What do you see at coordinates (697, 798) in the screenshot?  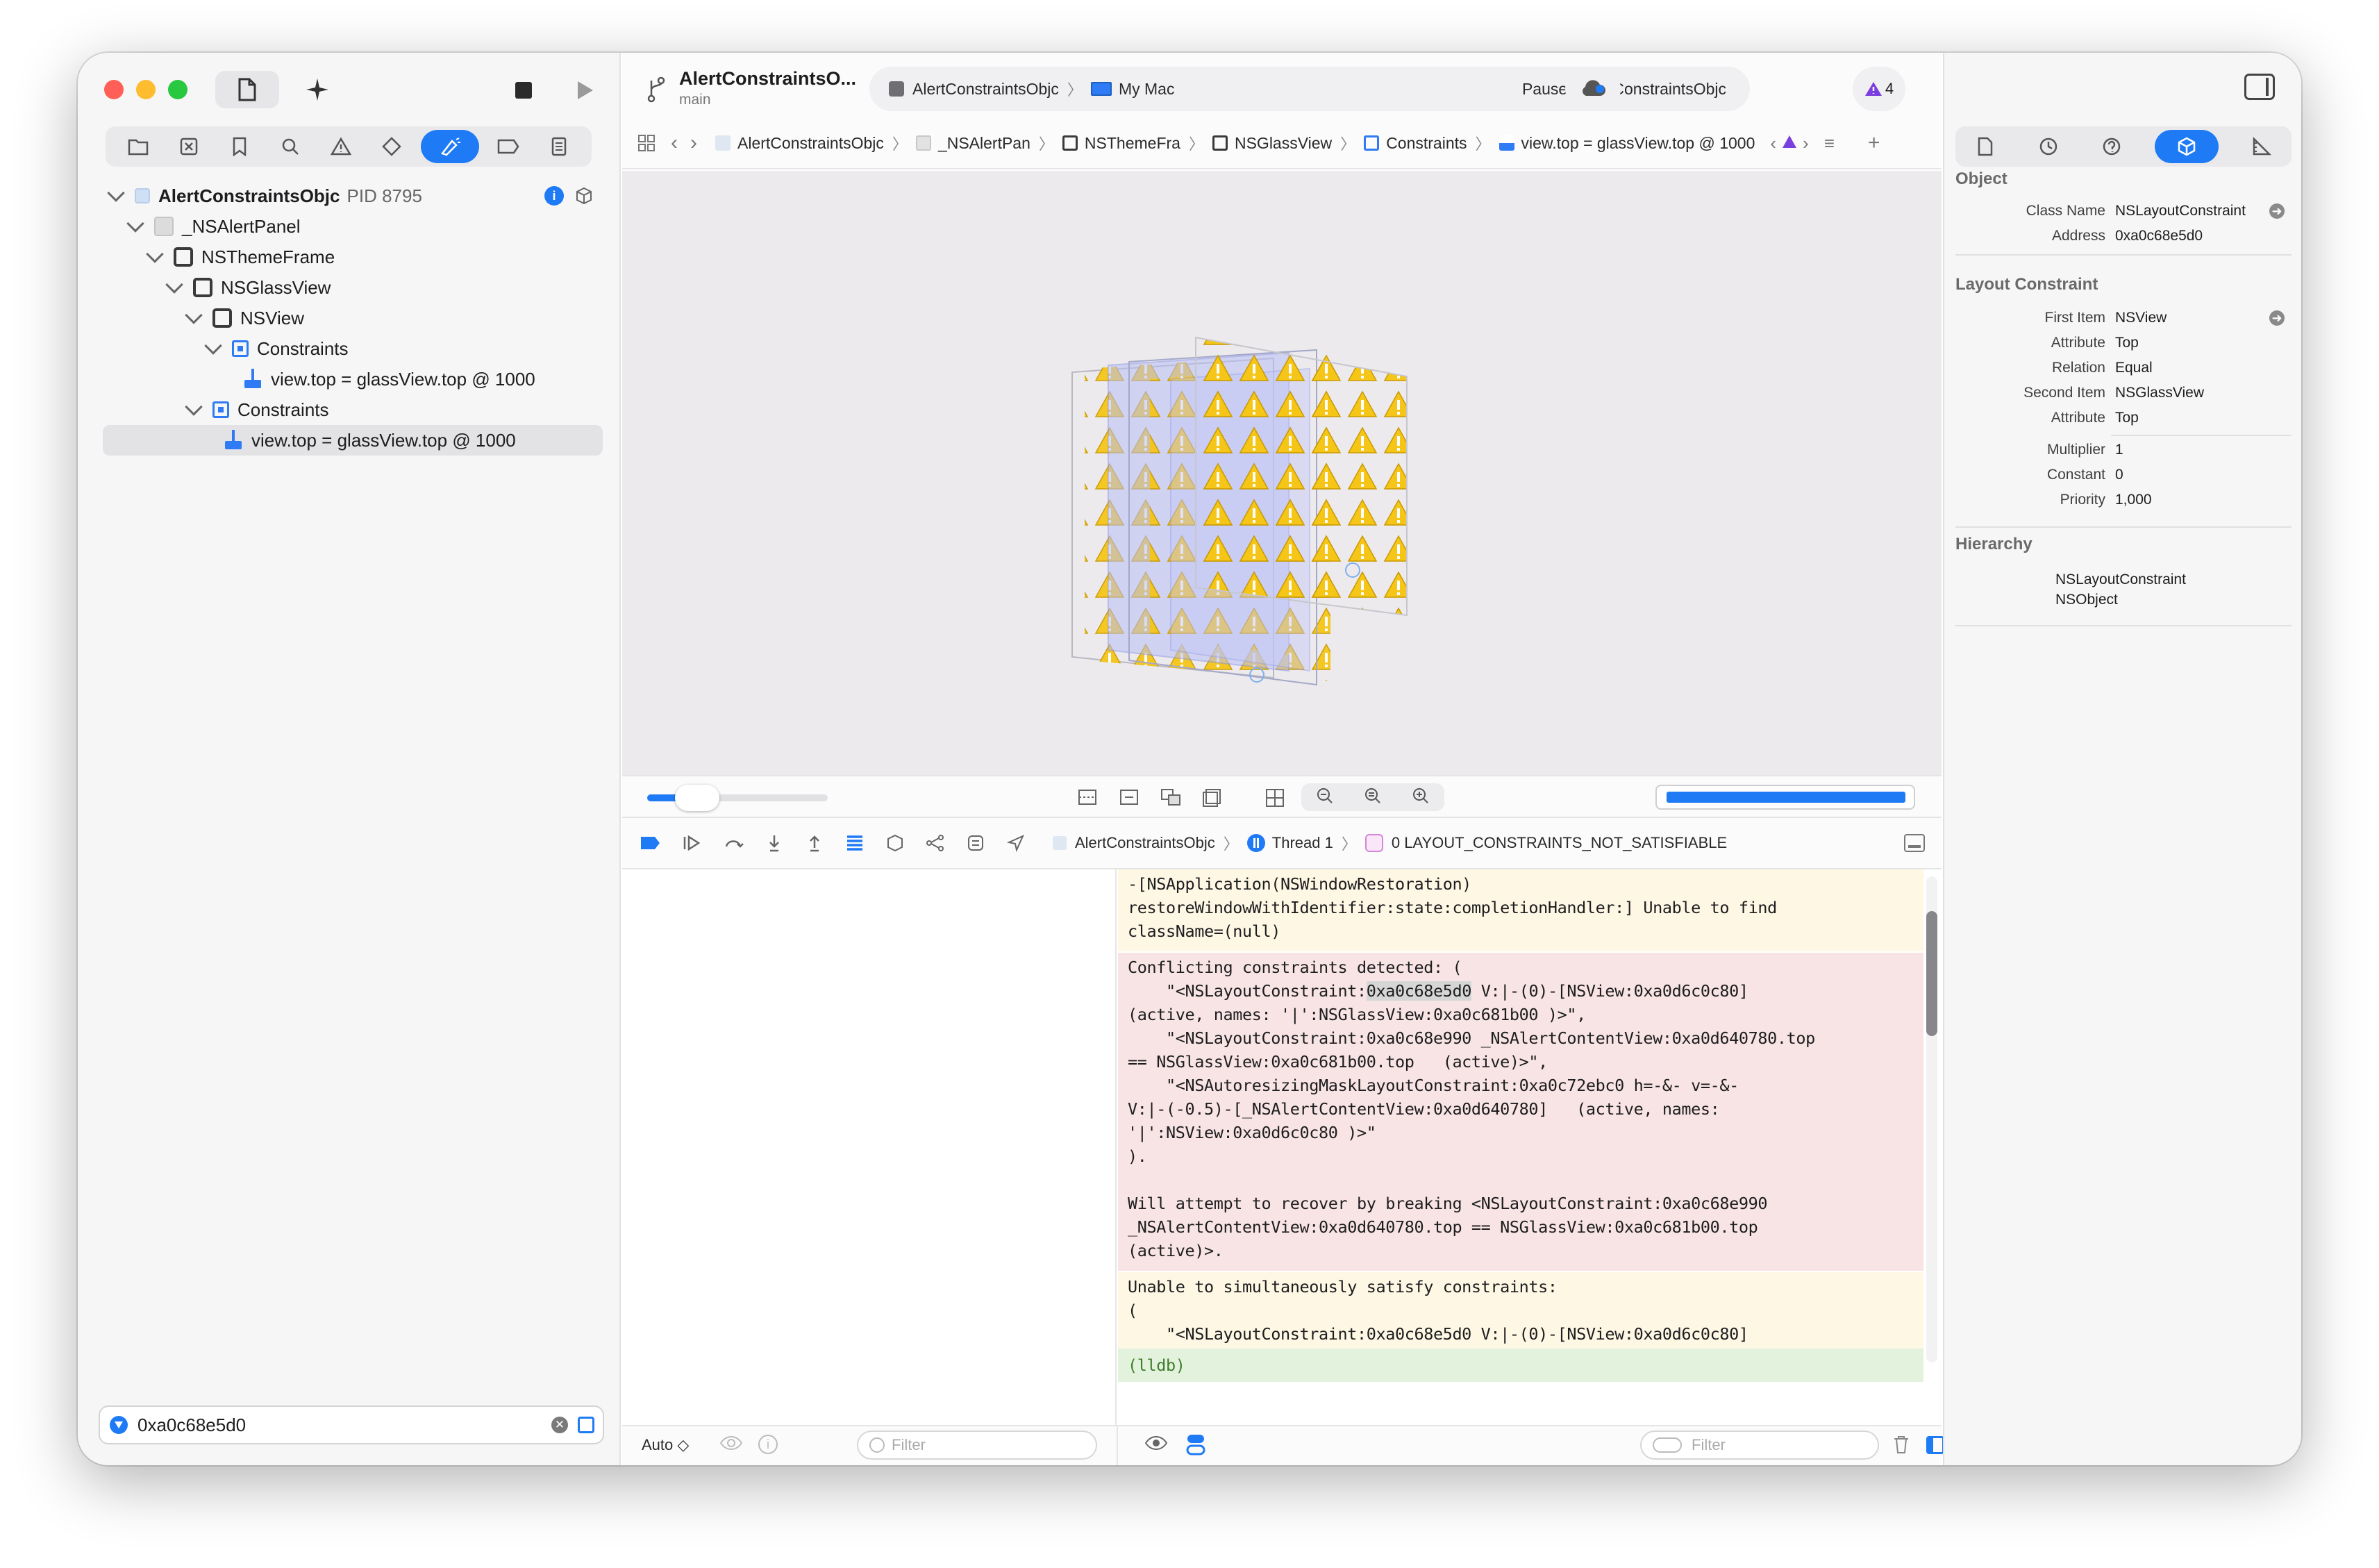 I see `spacing-slider-knob` at bounding box center [697, 798].